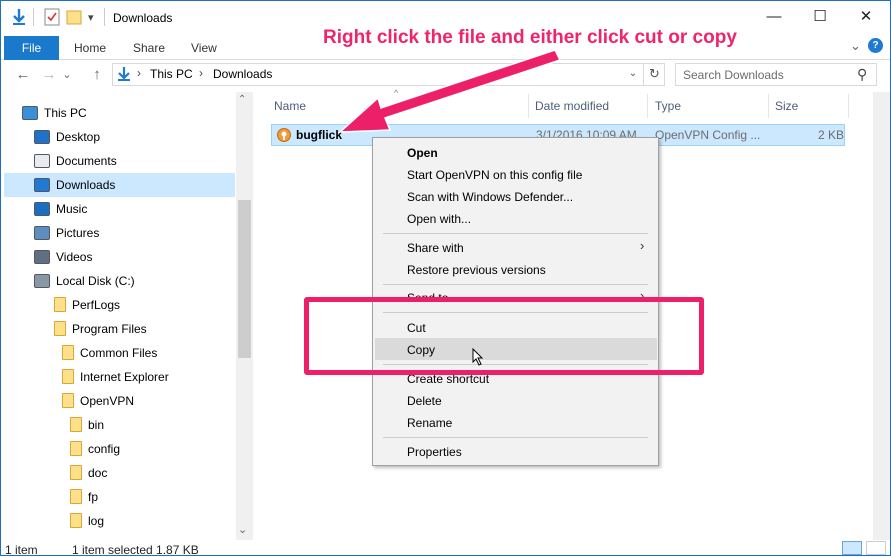 The image size is (891, 557). I want to click on annotation-highlight-box, so click(504, 336).